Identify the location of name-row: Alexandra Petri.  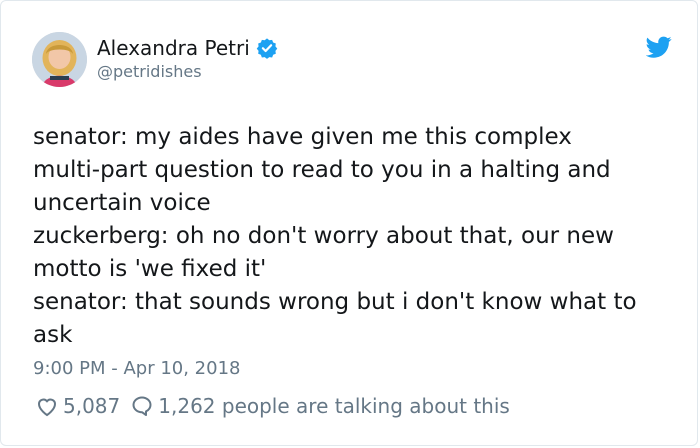
(187, 48).